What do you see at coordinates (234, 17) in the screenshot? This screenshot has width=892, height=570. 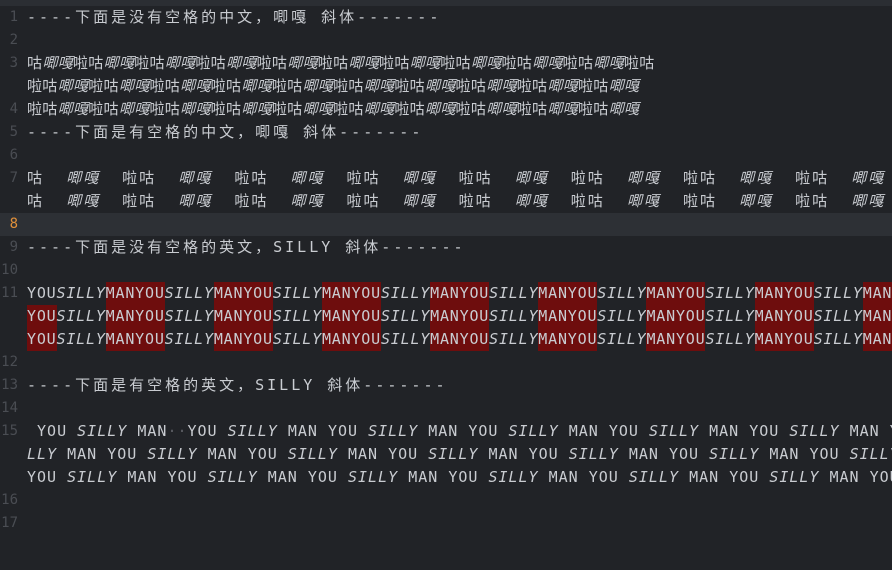 I see `token: ----下面是没有空格的中文，唧嘎 斜体-------` at bounding box center [234, 17].